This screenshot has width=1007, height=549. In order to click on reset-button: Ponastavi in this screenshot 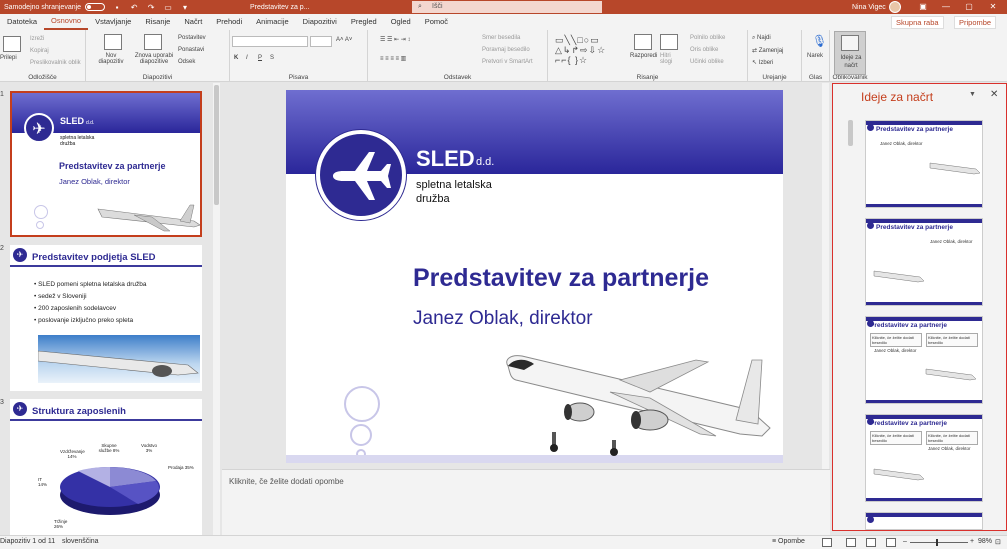, I will do `click(191, 50)`.